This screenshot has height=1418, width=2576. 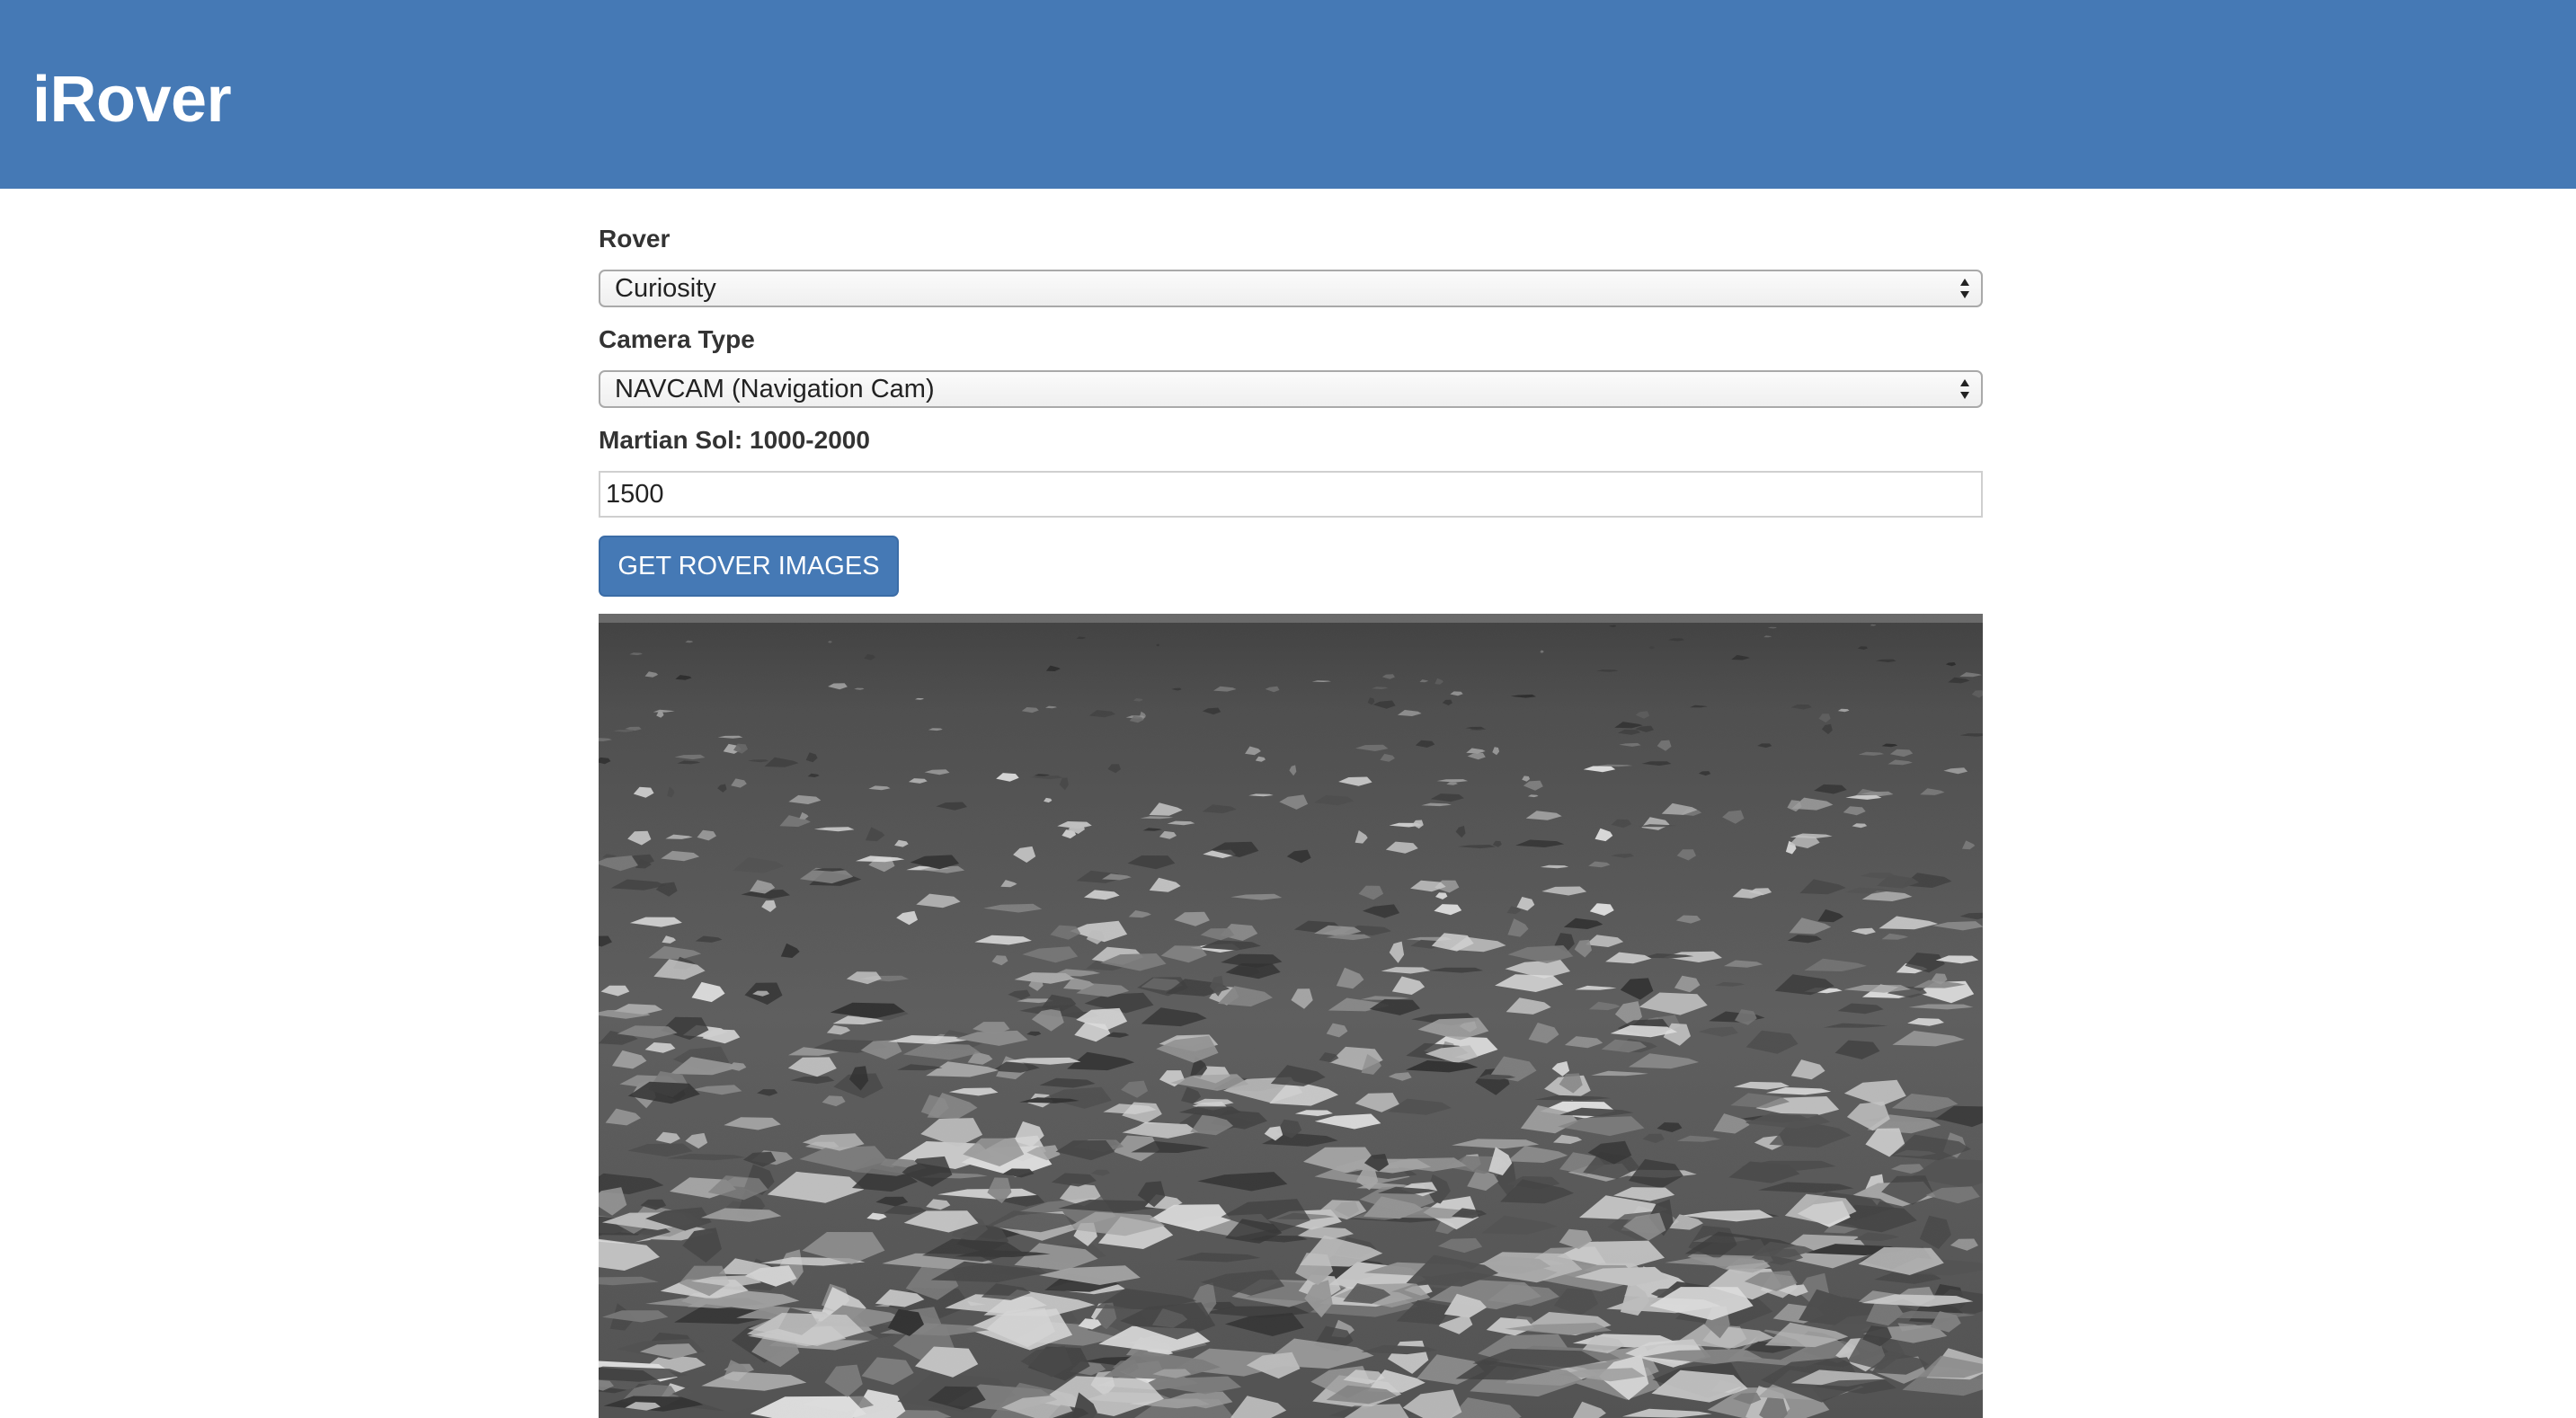 What do you see at coordinates (677, 339) in the screenshot?
I see `camera-type-label: Camera Type` at bounding box center [677, 339].